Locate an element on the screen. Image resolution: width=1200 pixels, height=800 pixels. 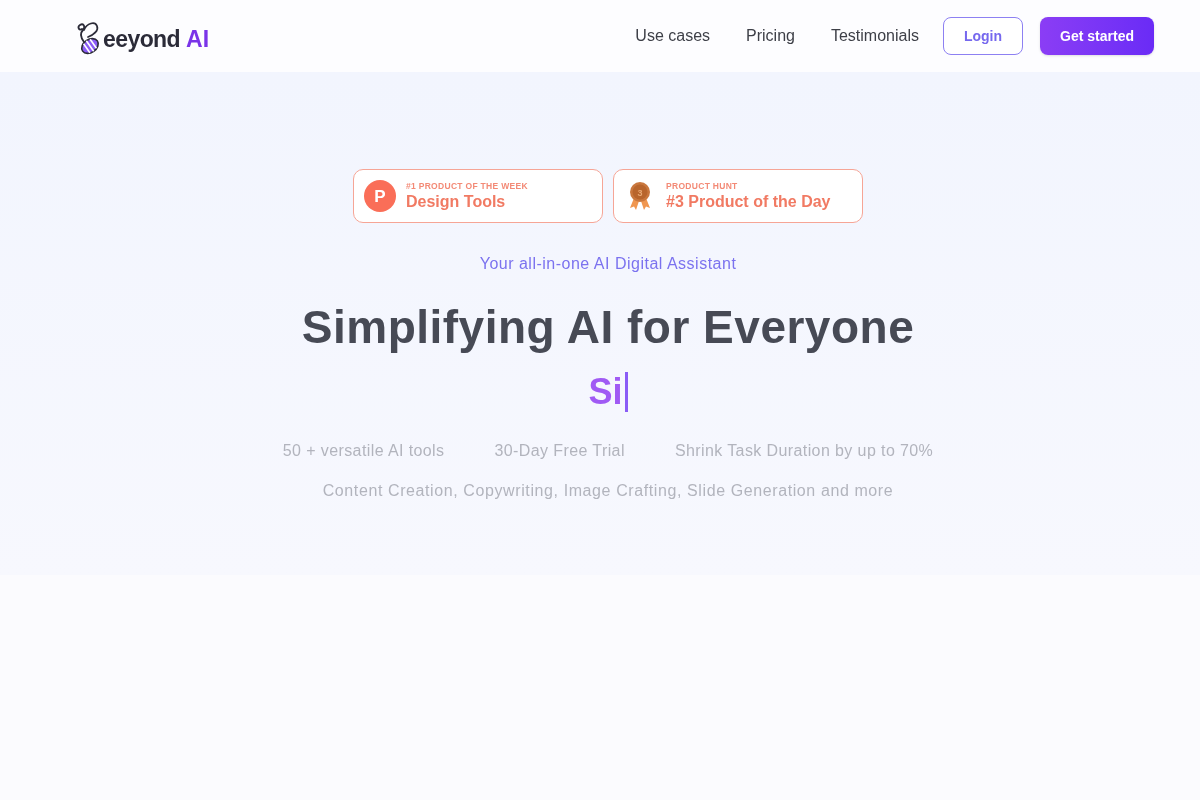
badge-title: #3 Product of the Day is located at coordinates (748, 201).